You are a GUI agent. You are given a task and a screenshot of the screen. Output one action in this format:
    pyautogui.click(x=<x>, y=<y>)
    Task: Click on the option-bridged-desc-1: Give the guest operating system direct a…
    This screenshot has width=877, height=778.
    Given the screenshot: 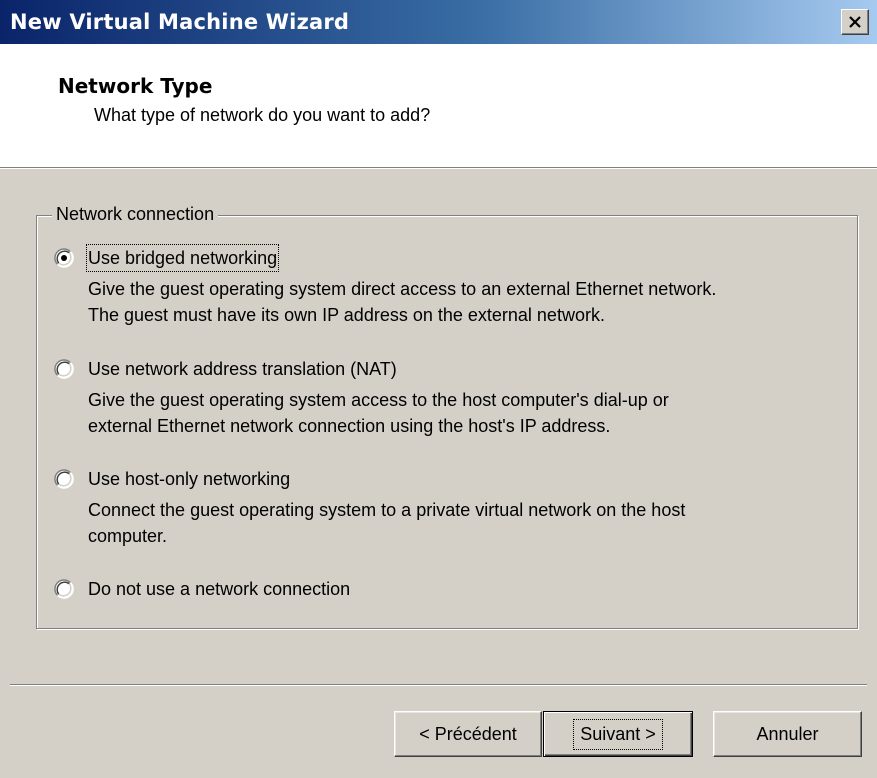 What is the action you would take?
    pyautogui.click(x=402, y=289)
    